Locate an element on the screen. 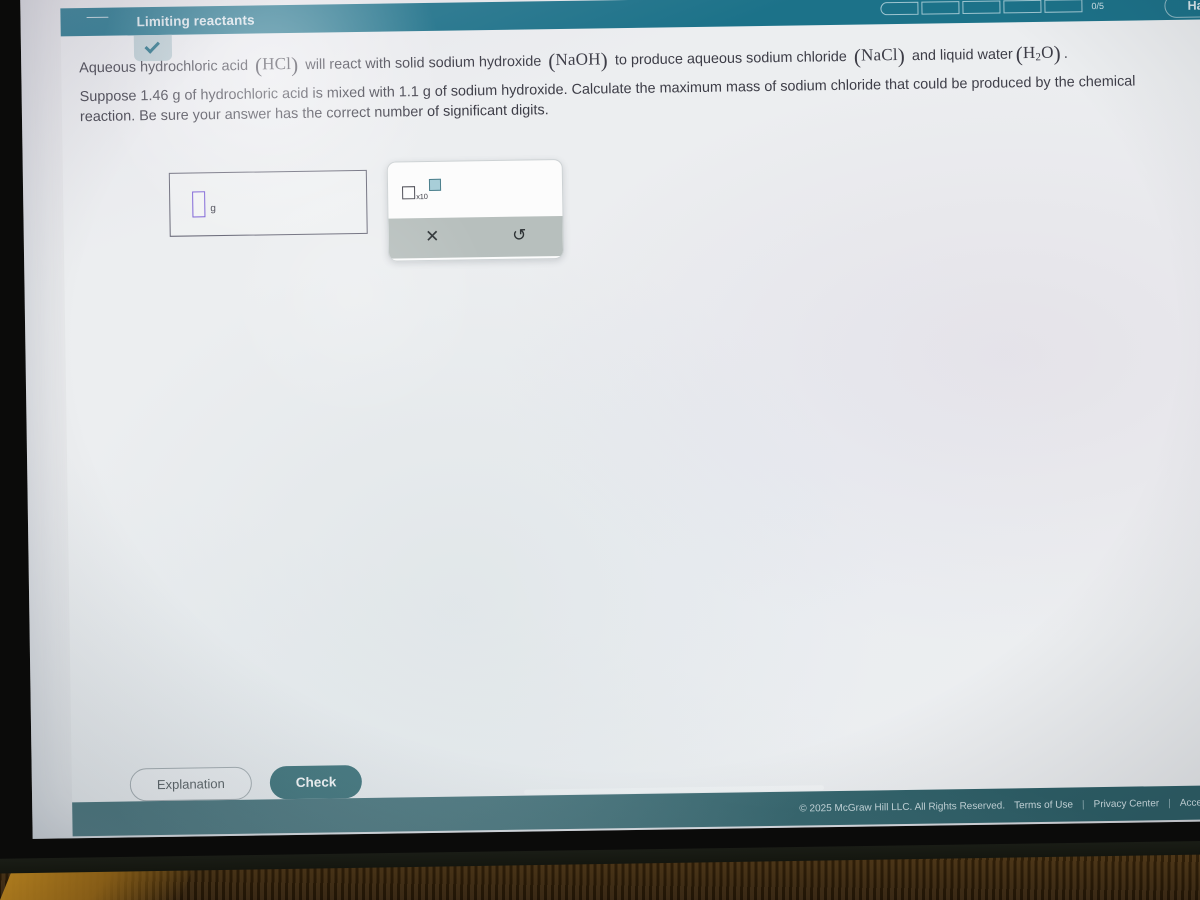 This screenshot has width=1200, height=900. terms-of-use-link: Terms of Use is located at coordinates (1043, 805).